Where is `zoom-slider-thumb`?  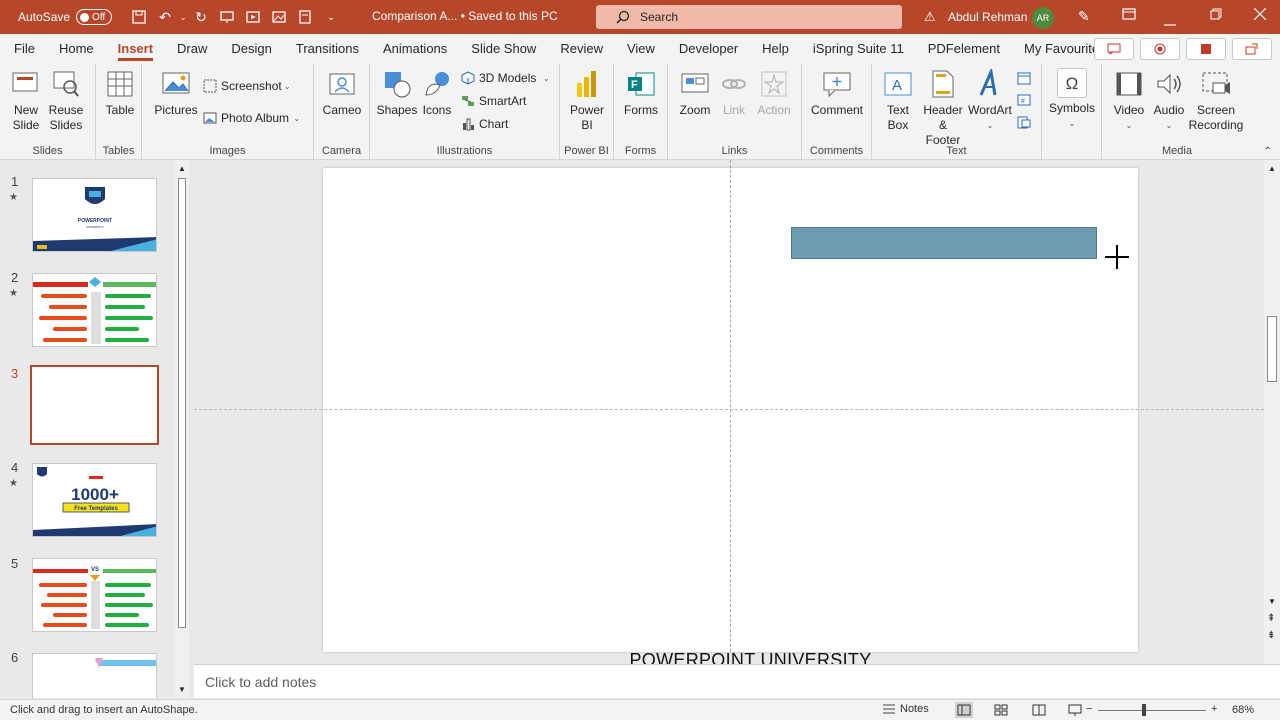
zoom-slider-thumb is located at coordinates (1144, 710).